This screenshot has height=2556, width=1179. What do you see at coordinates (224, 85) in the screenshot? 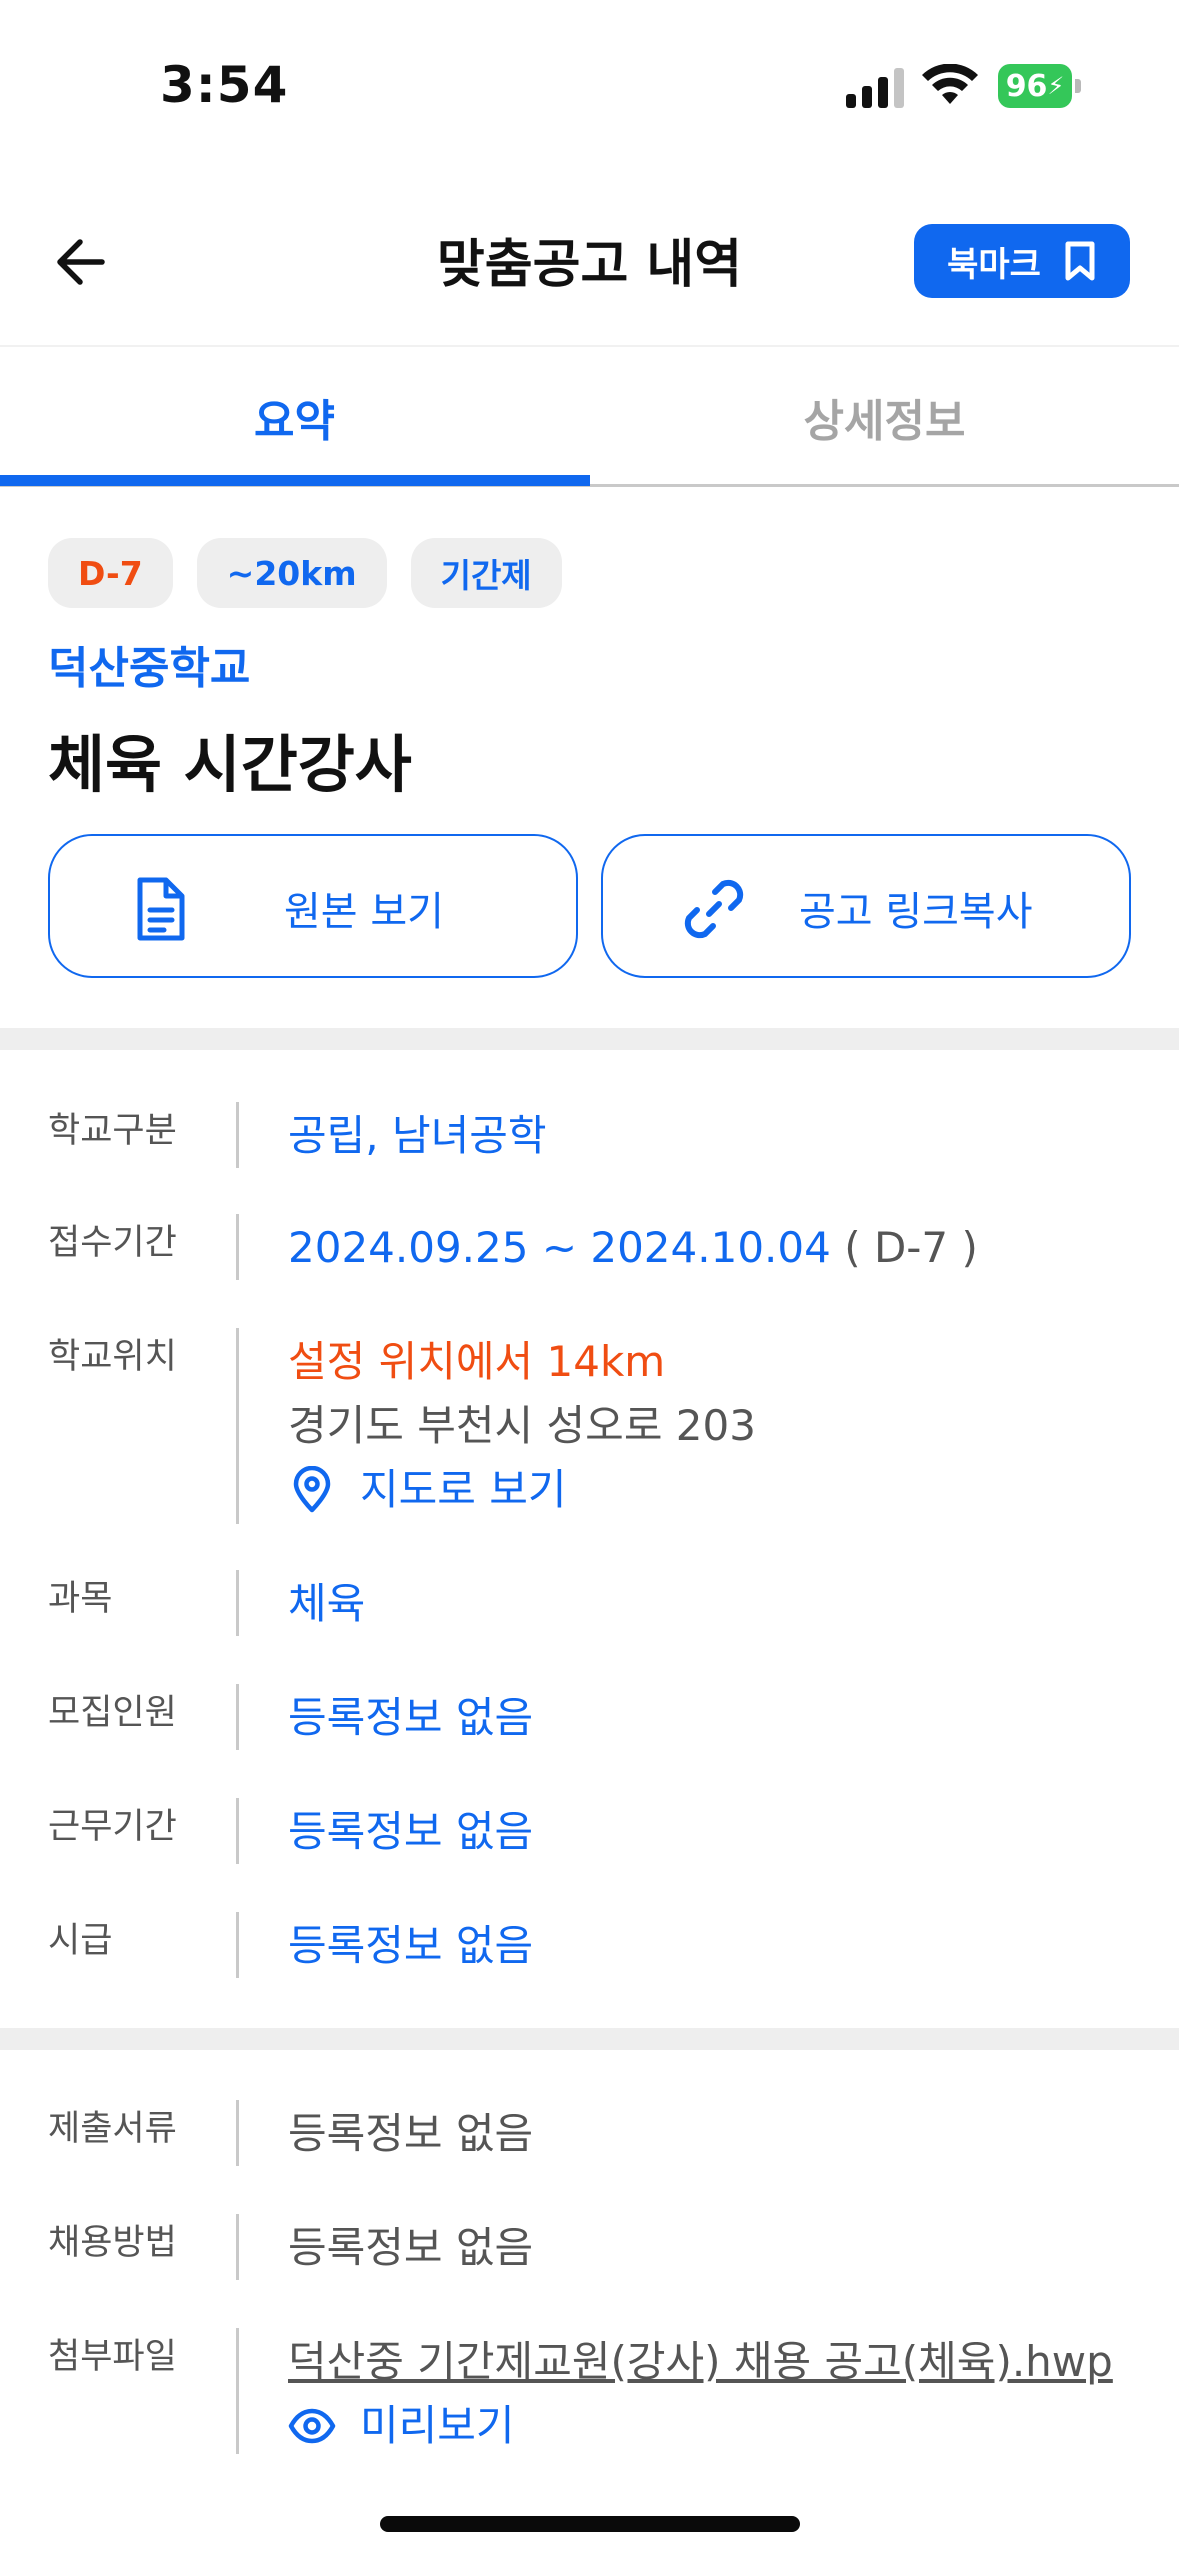
I see `status-time: 3:54` at bounding box center [224, 85].